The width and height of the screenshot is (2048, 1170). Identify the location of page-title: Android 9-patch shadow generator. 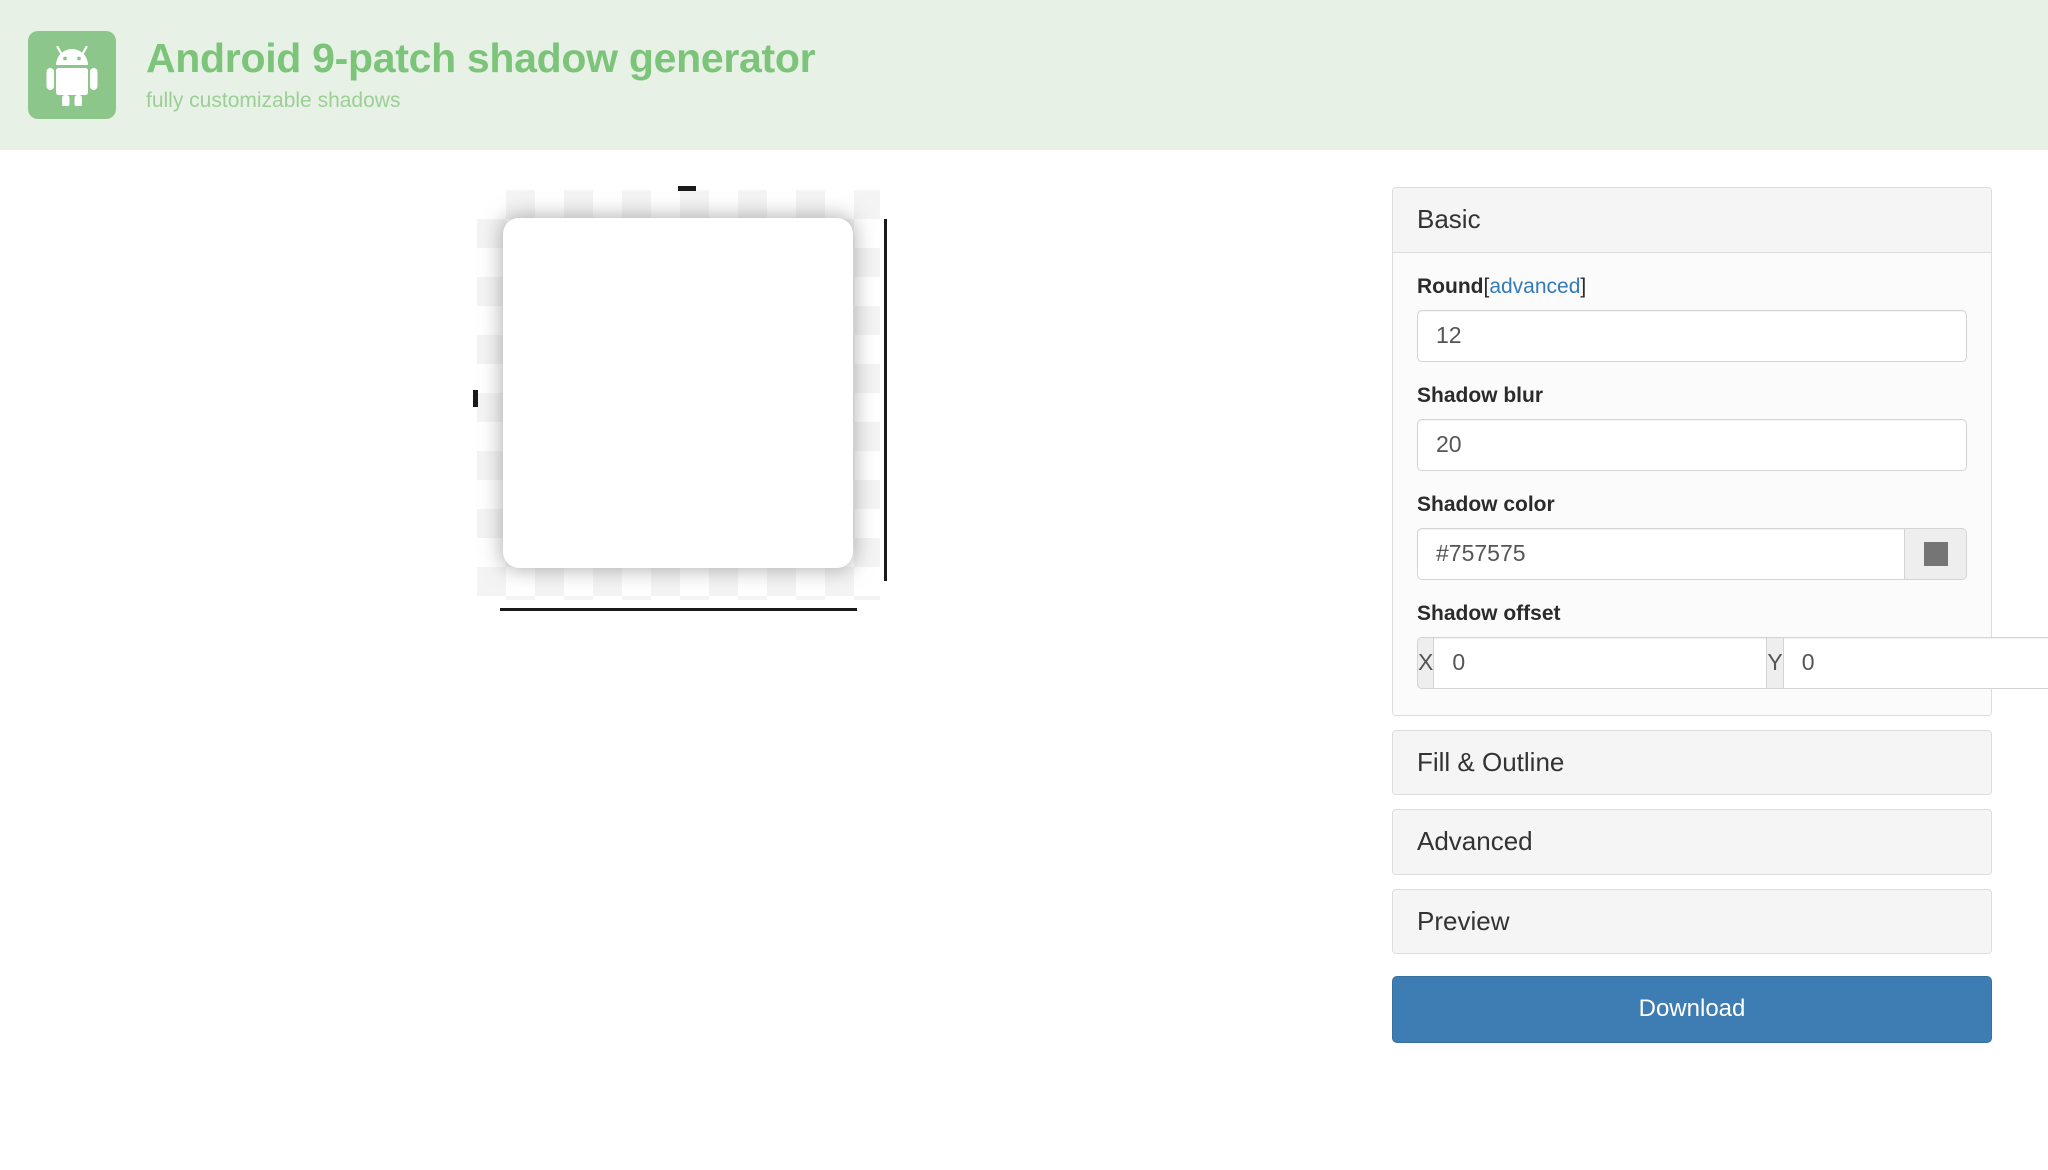
(481, 58).